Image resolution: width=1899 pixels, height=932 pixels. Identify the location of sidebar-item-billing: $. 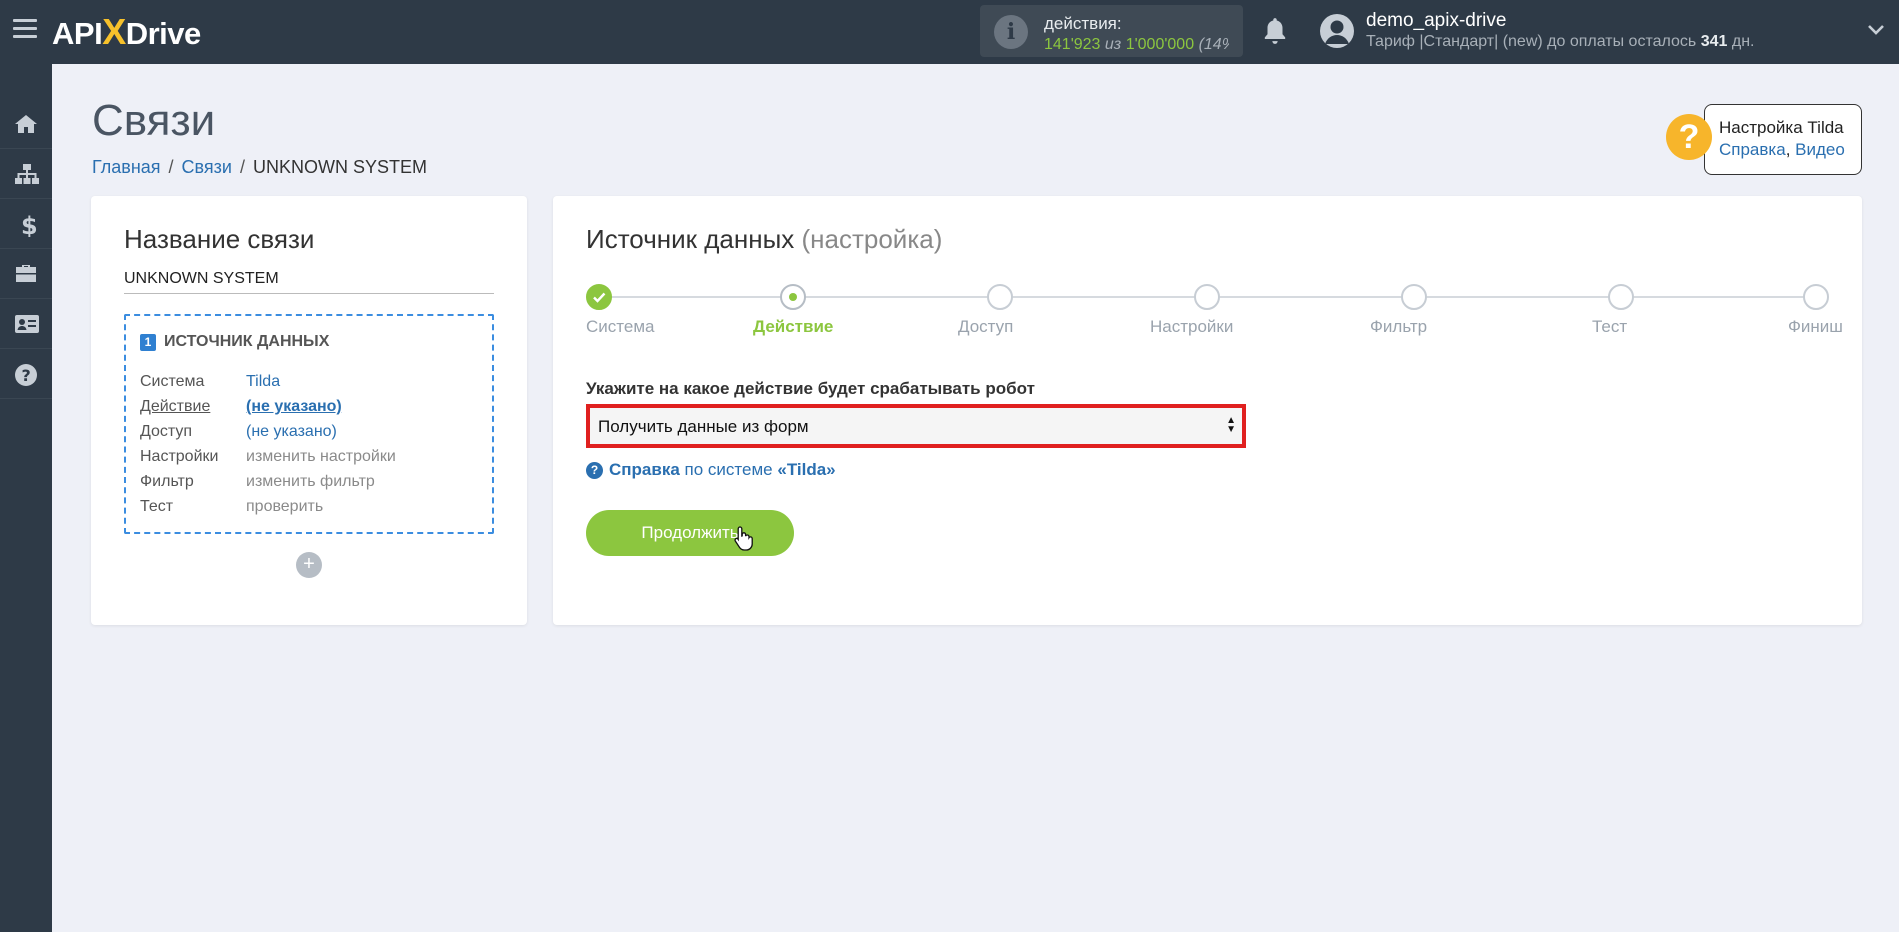
(26, 224).